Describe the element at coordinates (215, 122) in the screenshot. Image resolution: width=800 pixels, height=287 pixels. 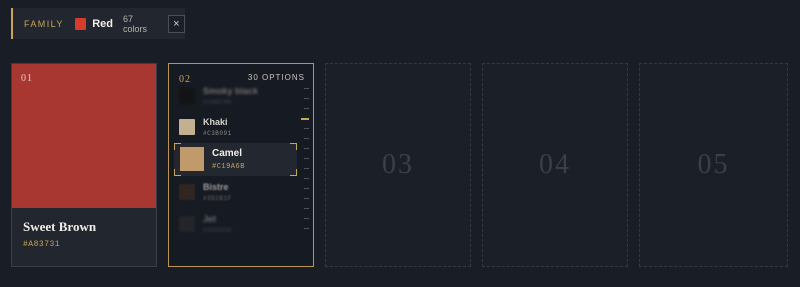
I see `option-name: Khaki` at that location.